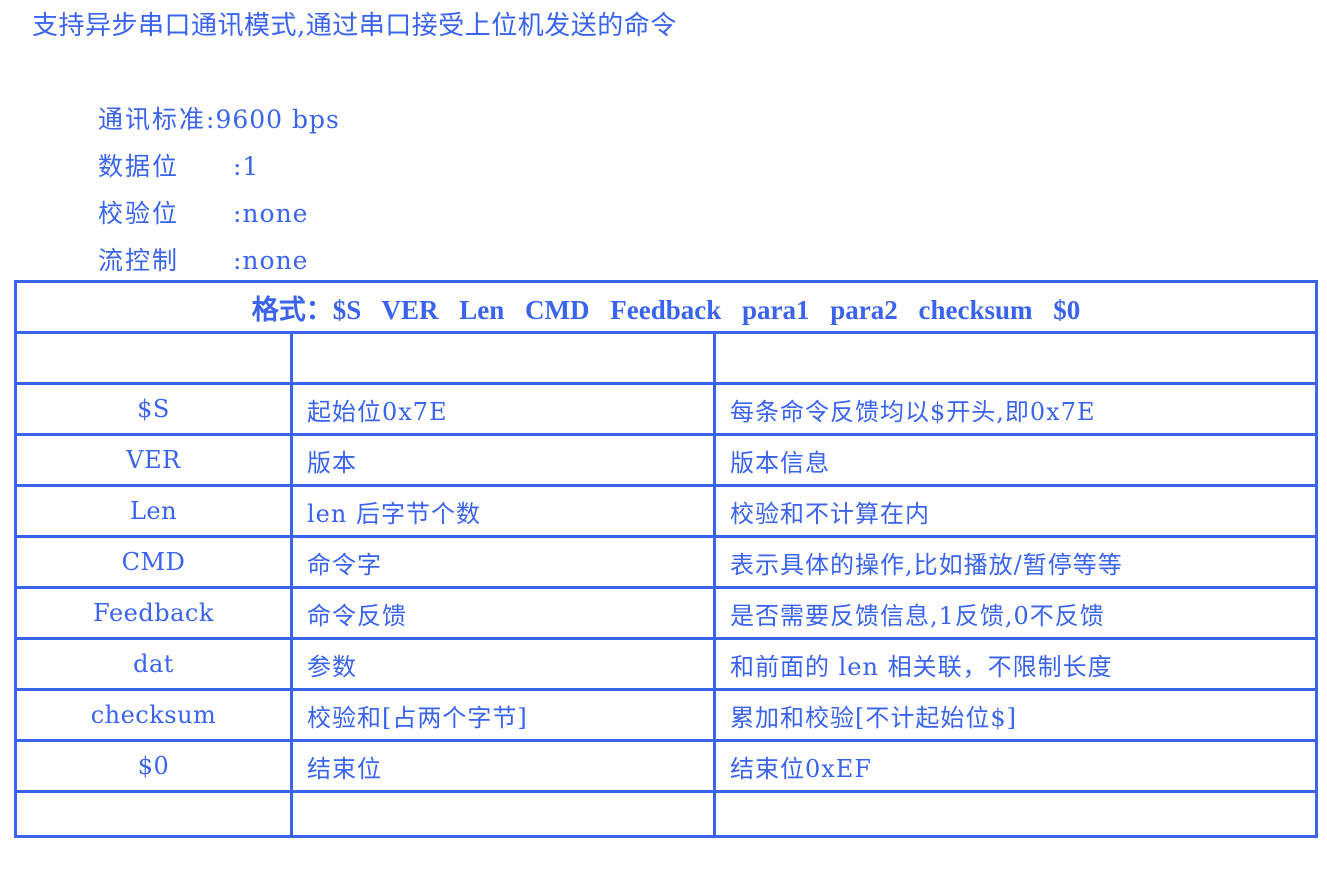  Describe the element at coordinates (503, 409) in the screenshot. I see `meaning-cell: 起始位0x7E` at that location.